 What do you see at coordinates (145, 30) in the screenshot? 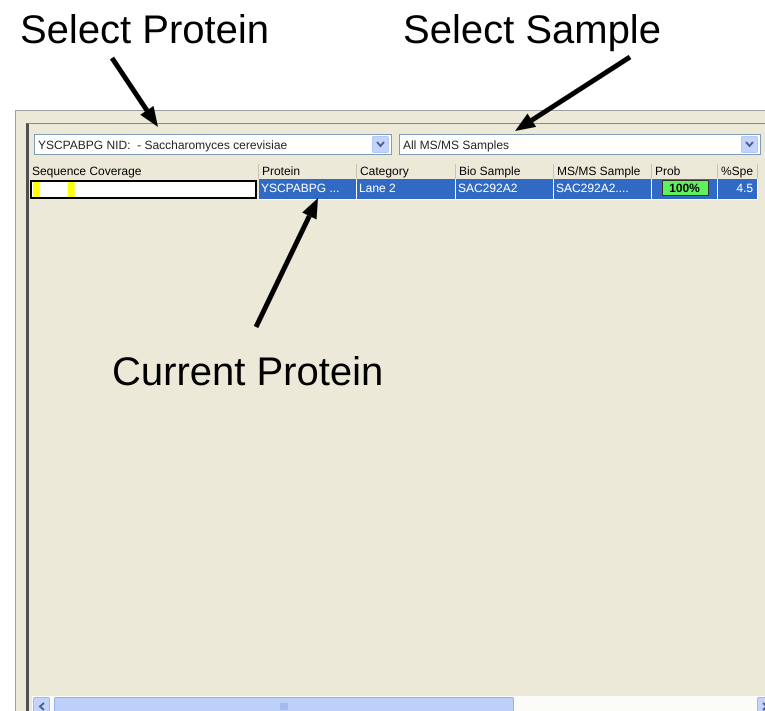
I see `annotation-title: Select Protein` at bounding box center [145, 30].